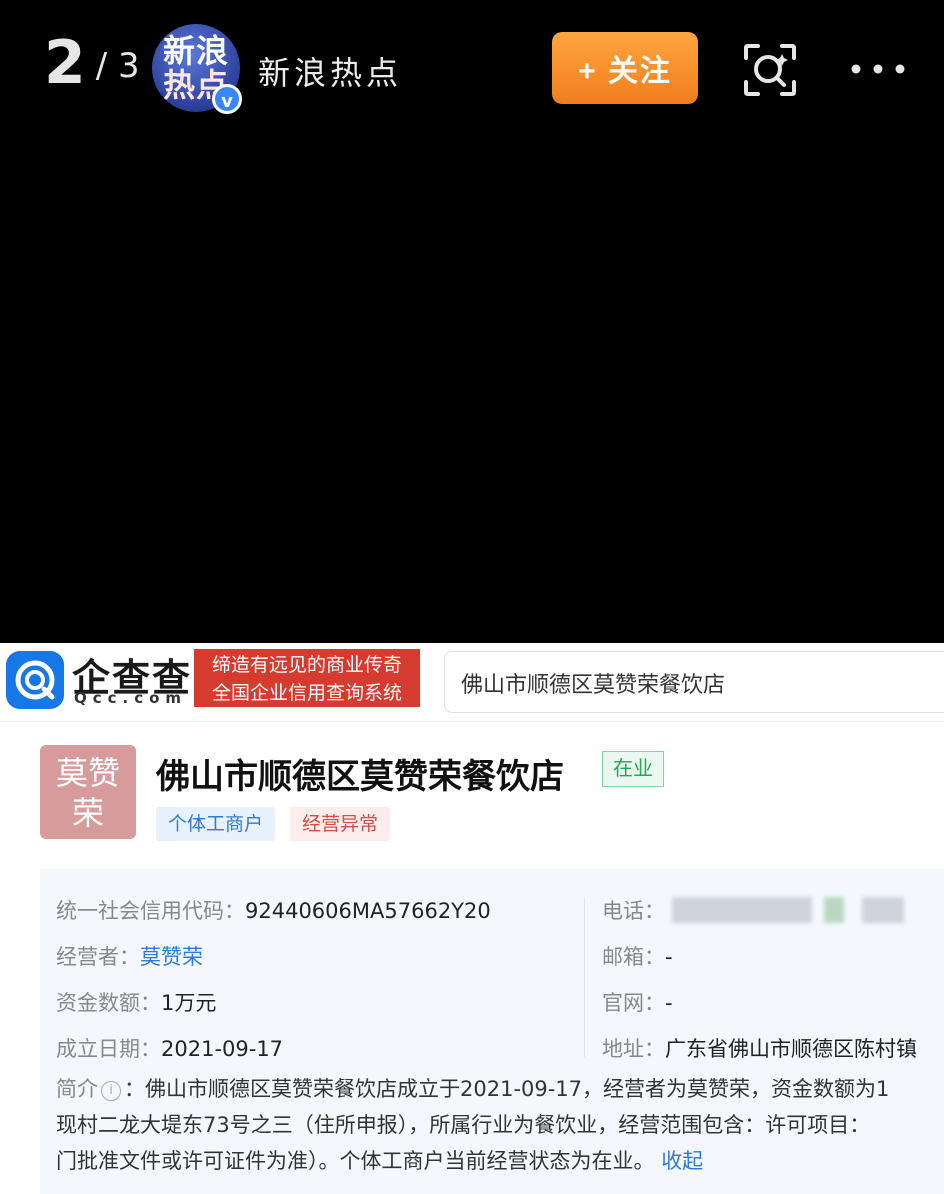 The image size is (944, 1194). Describe the element at coordinates (92, 63) in the screenshot. I see `image-counter: 2/ 3` at that location.